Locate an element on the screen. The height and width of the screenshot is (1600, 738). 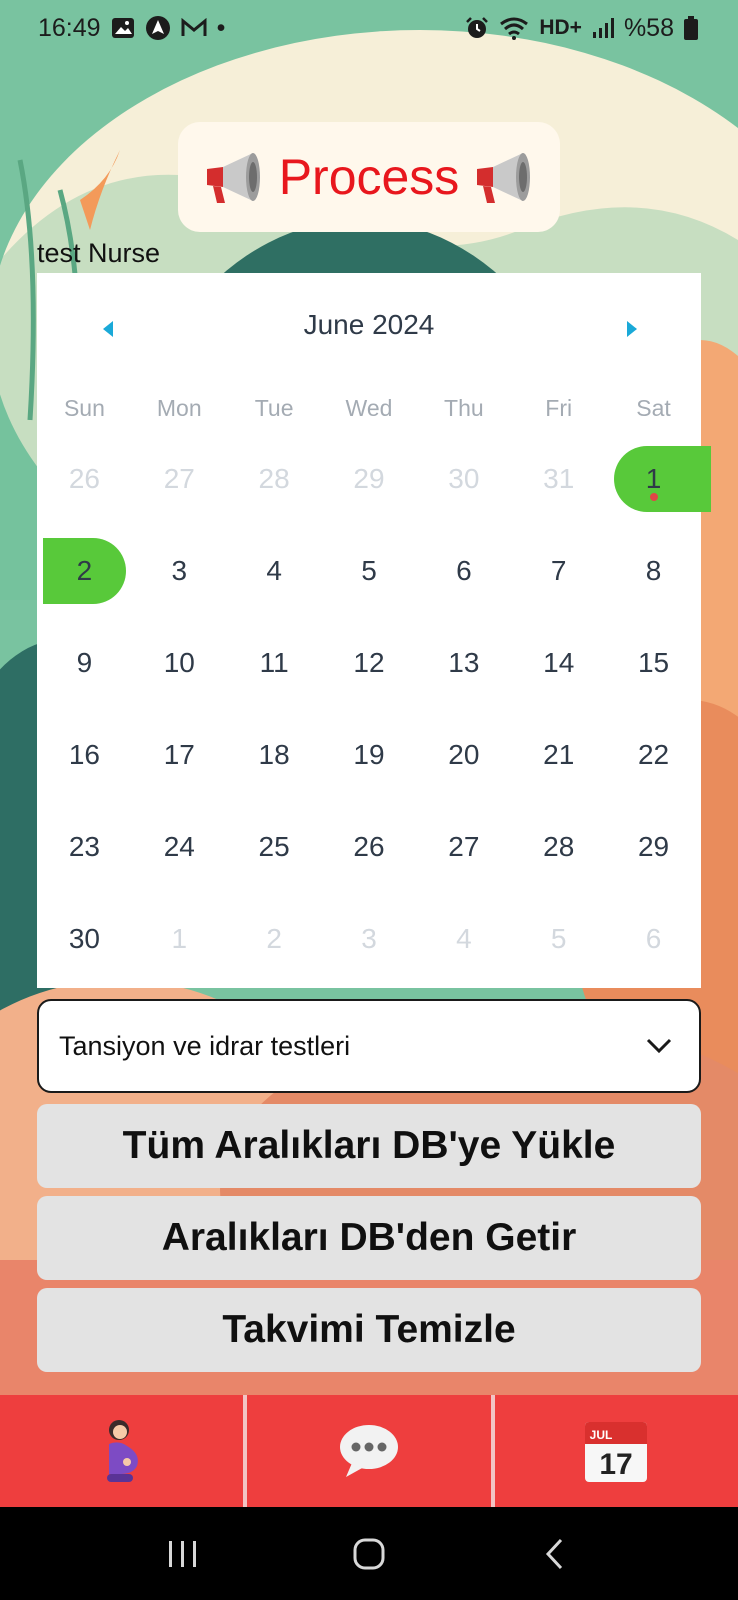
calendar-day: 8 is located at coordinates (653, 571).